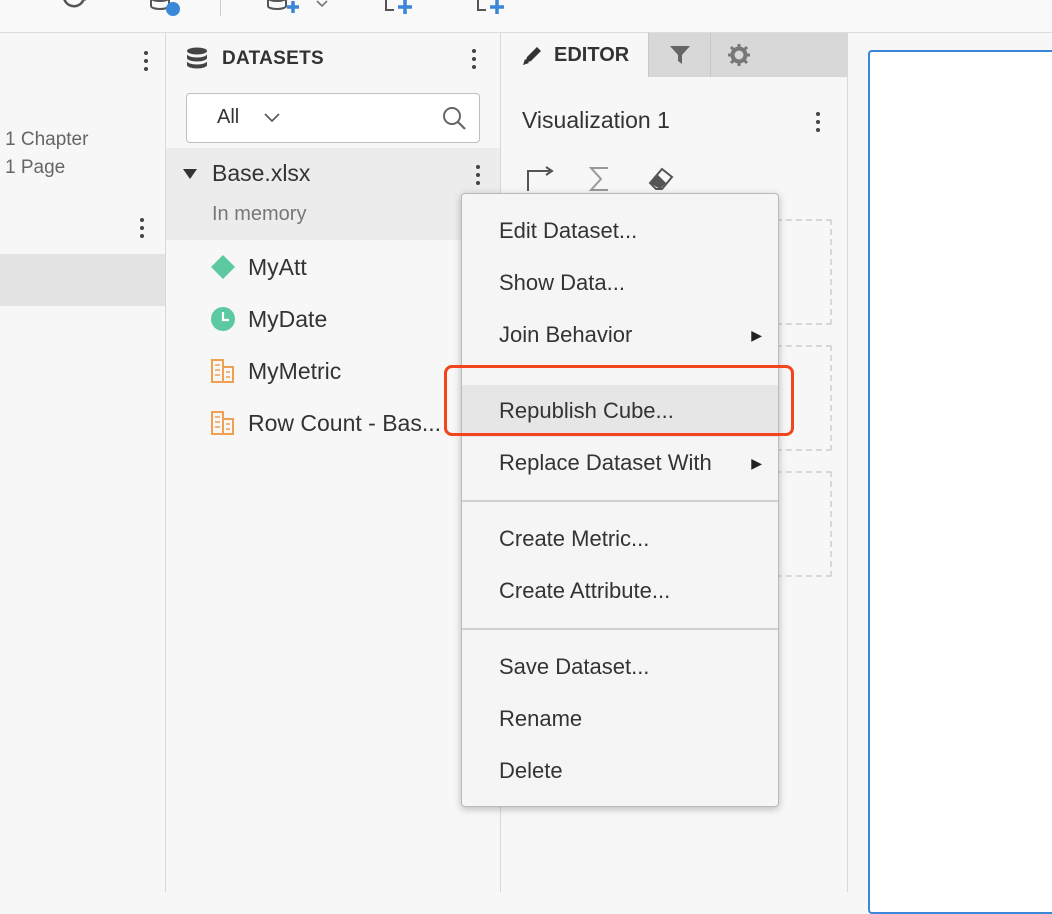 The image size is (1052, 914). What do you see at coordinates (75, 8) in the screenshot?
I see `refresh-icon` at bounding box center [75, 8].